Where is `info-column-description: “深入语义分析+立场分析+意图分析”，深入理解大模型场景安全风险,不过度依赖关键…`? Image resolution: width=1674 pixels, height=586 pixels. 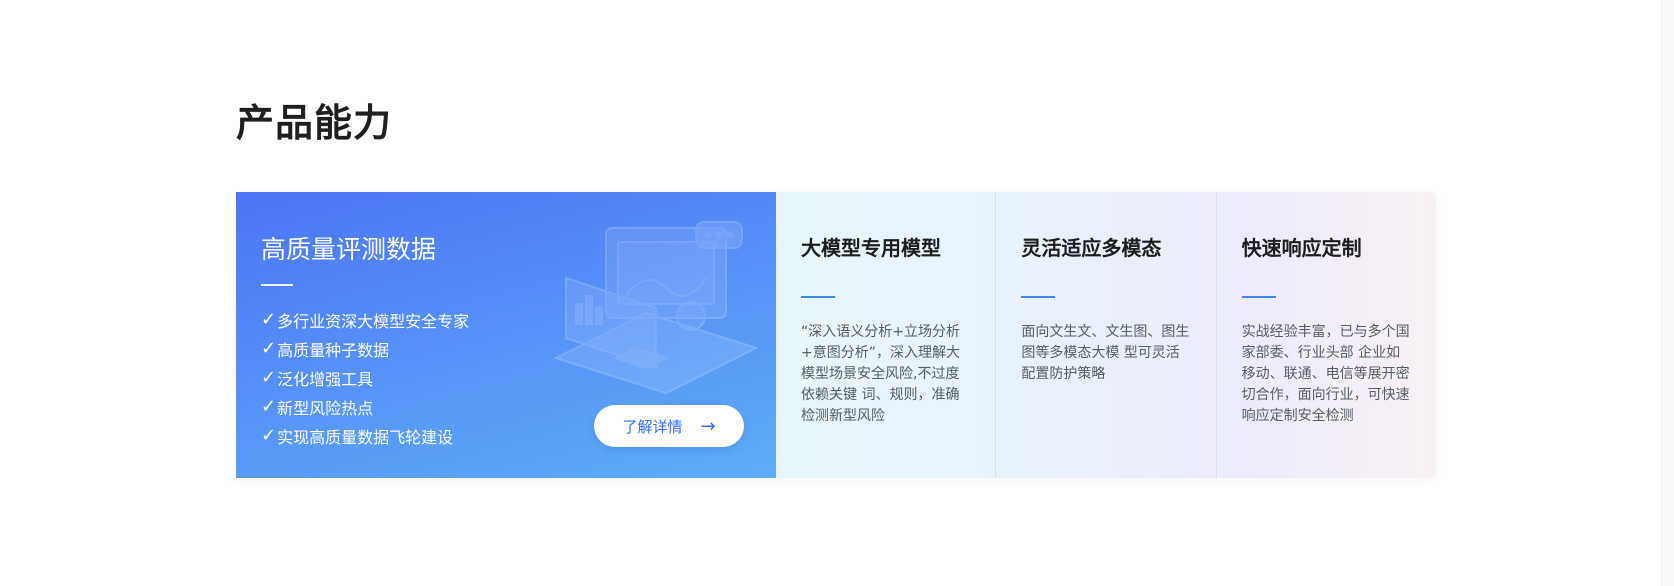 info-column-description: “深入语义分析+立场分析+意图分析”，深入理解大模型场景安全风险,不过度依赖关键… is located at coordinates (880, 374).